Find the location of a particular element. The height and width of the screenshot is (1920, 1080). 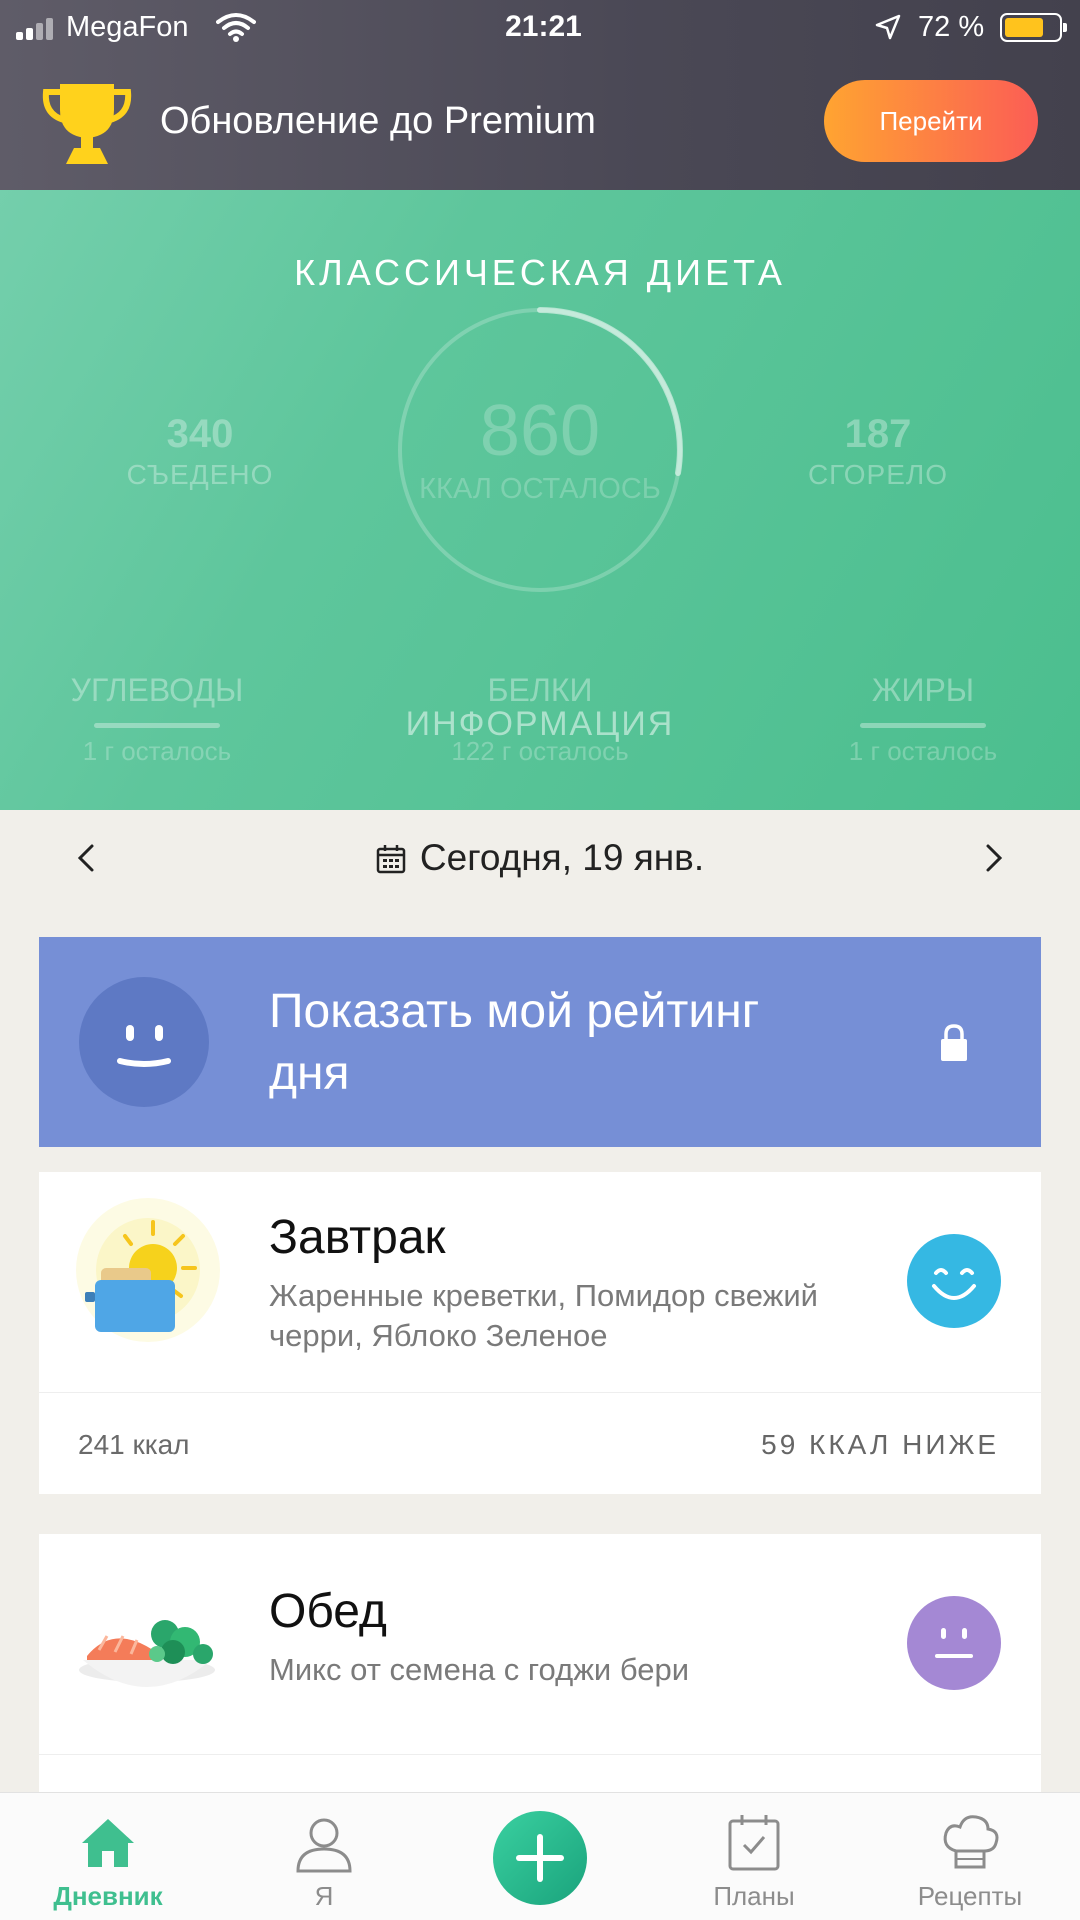

add-button is located at coordinates (540, 1858).